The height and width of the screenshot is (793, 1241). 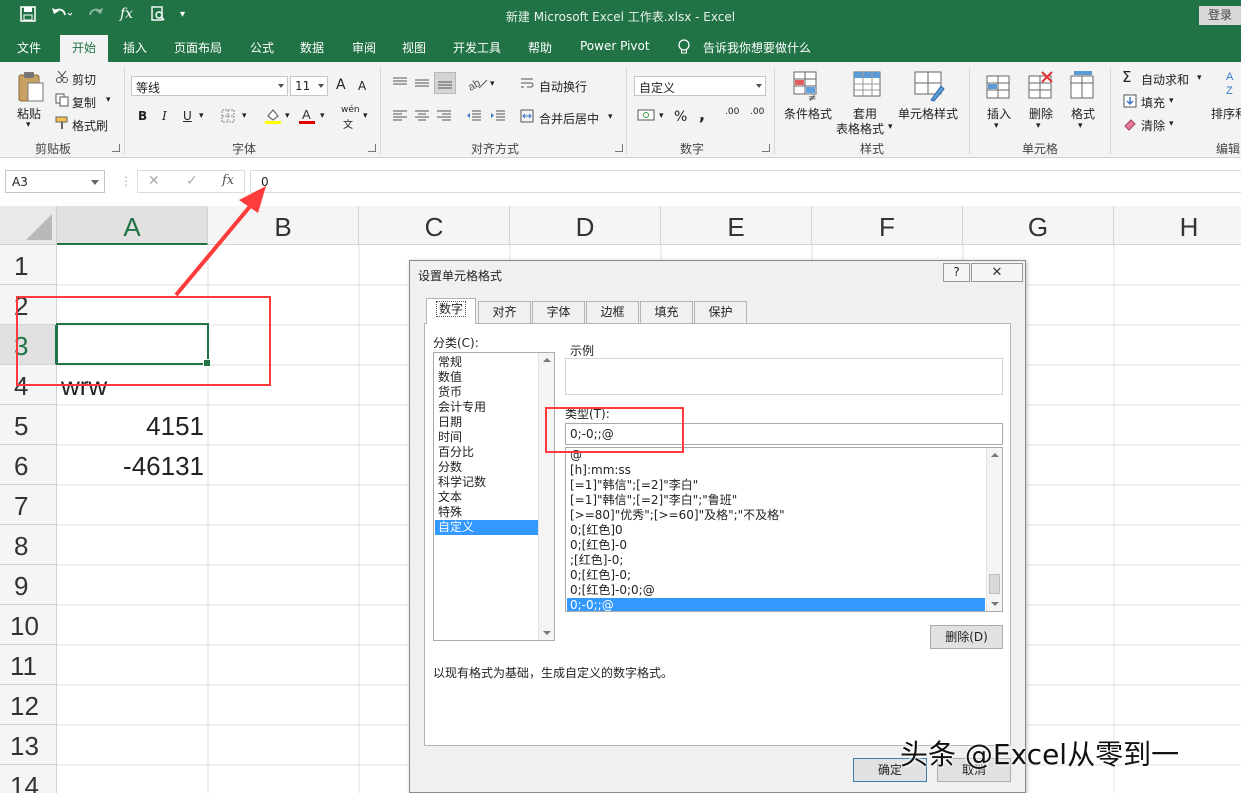 What do you see at coordinates (1226, 113) in the screenshot?
I see `sort-filter-button: 排序和` at bounding box center [1226, 113].